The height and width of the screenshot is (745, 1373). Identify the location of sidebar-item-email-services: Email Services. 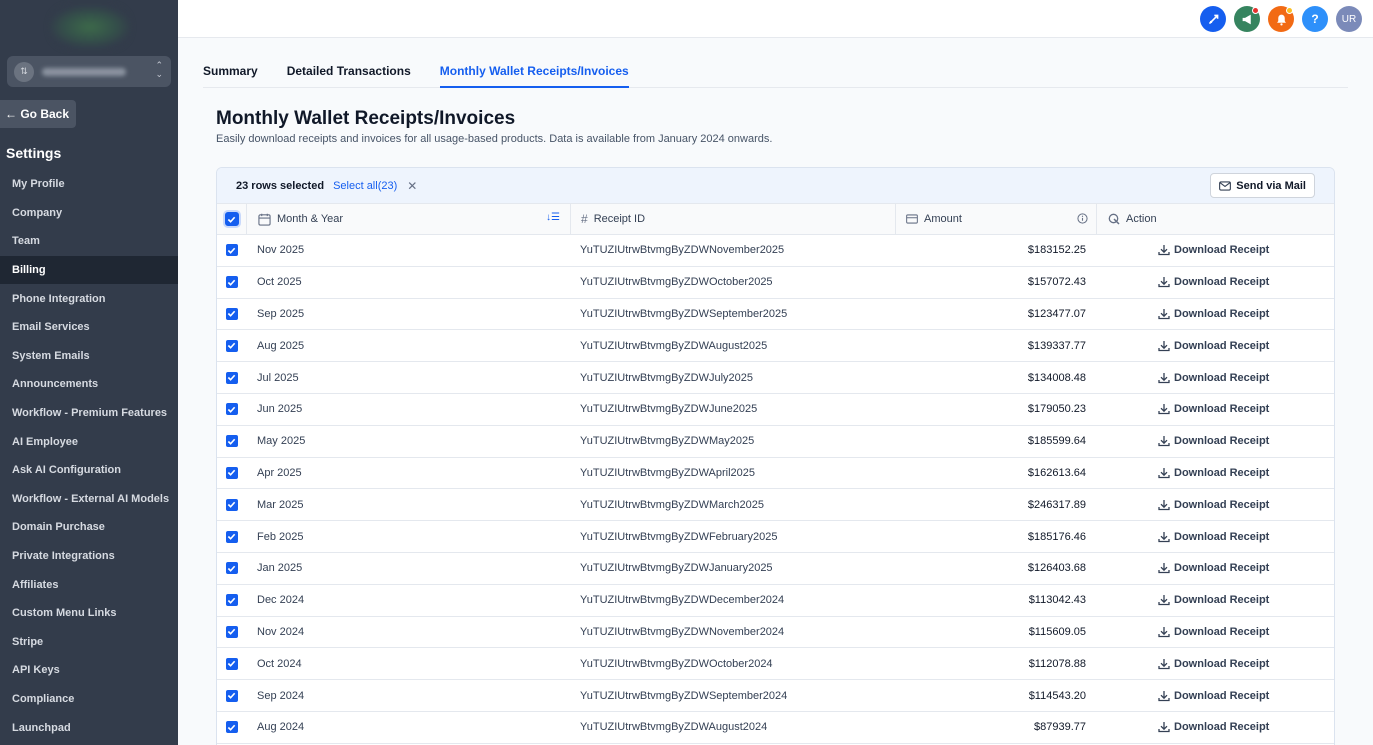
(89, 327).